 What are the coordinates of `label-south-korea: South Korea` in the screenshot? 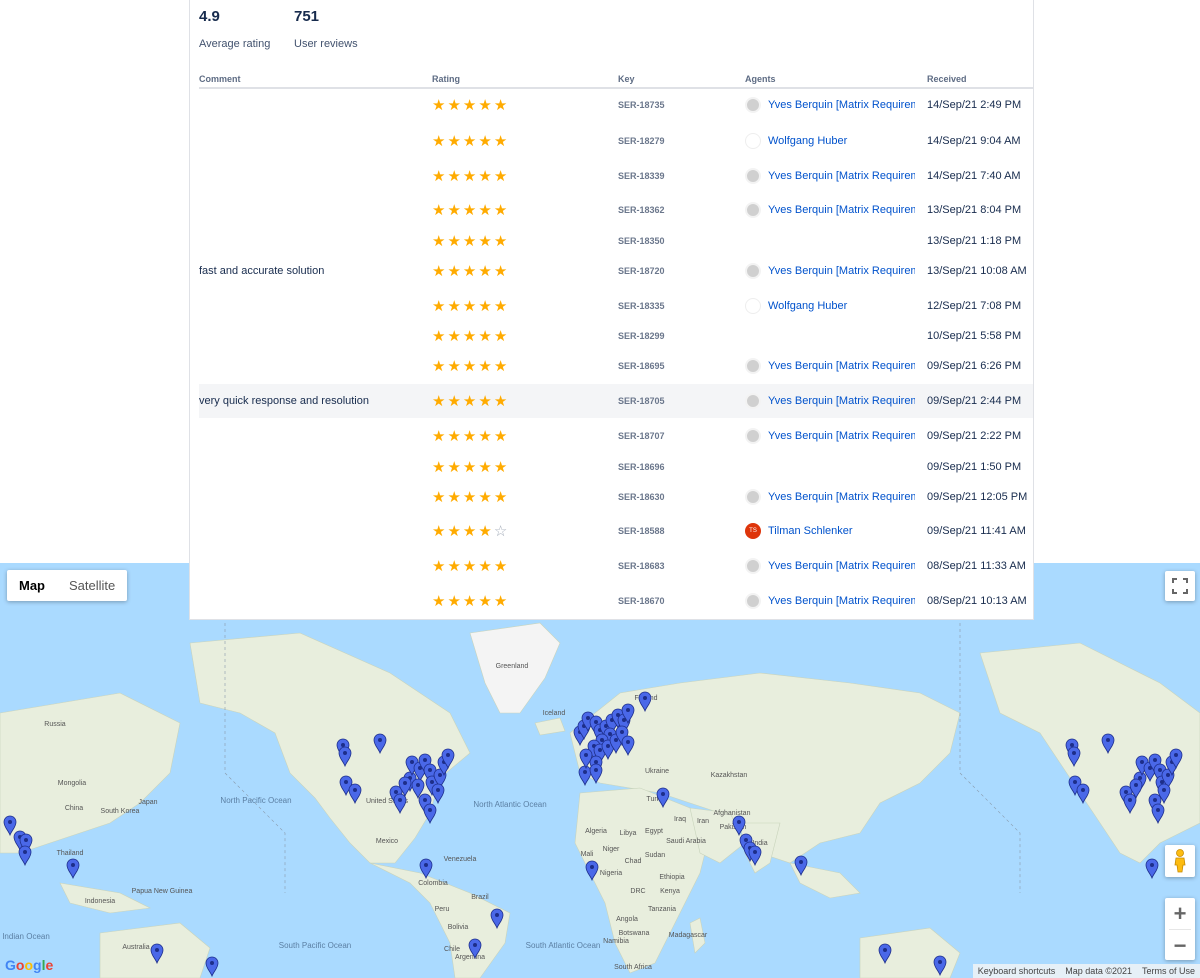 It's located at (120, 811).